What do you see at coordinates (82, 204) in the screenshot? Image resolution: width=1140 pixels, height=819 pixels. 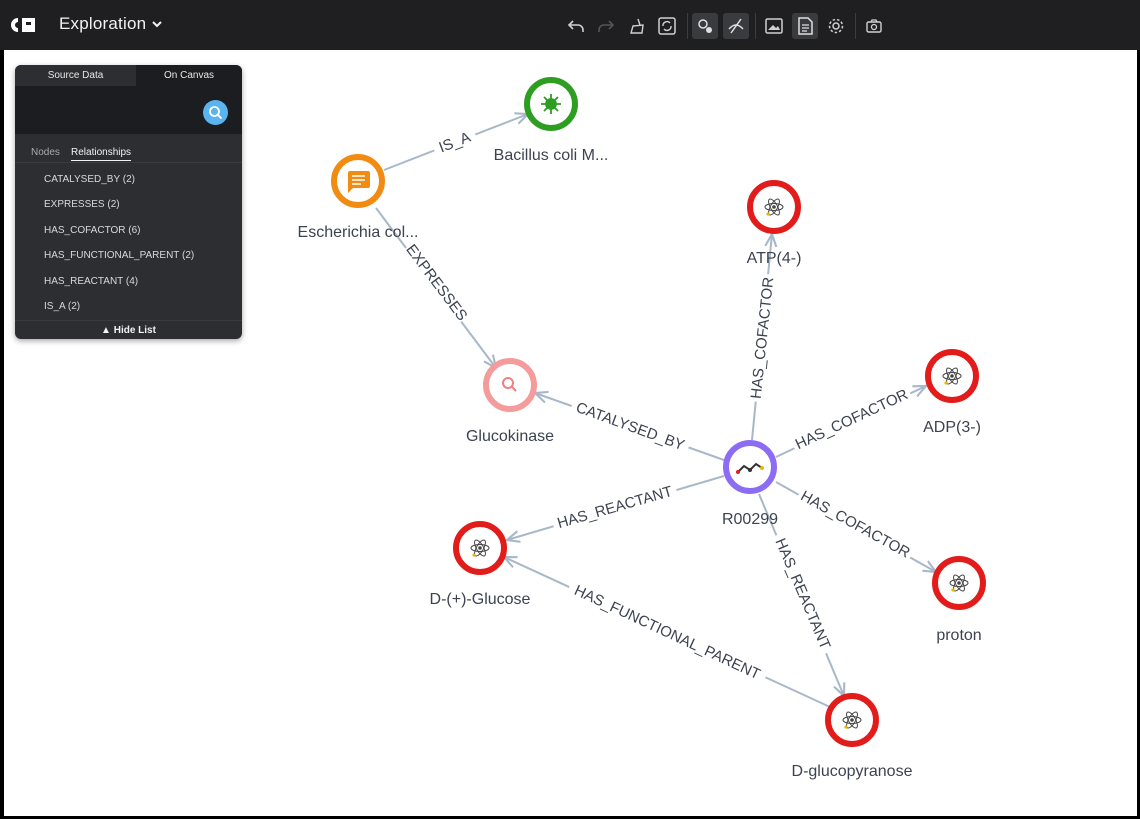 I see `list-item: EXPRESSES (2)` at bounding box center [82, 204].